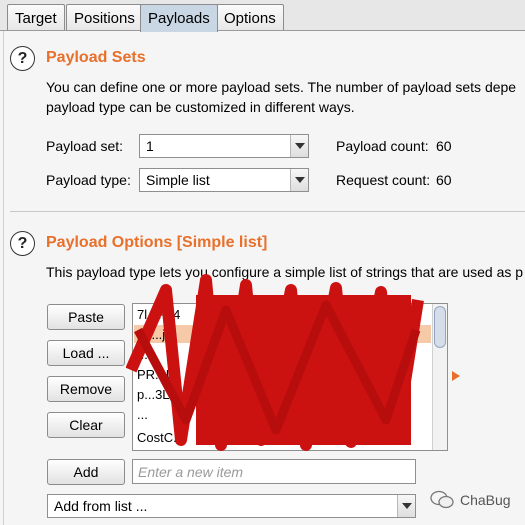 The image size is (525, 525). I want to click on tab-options-label: Options, so click(250, 18).